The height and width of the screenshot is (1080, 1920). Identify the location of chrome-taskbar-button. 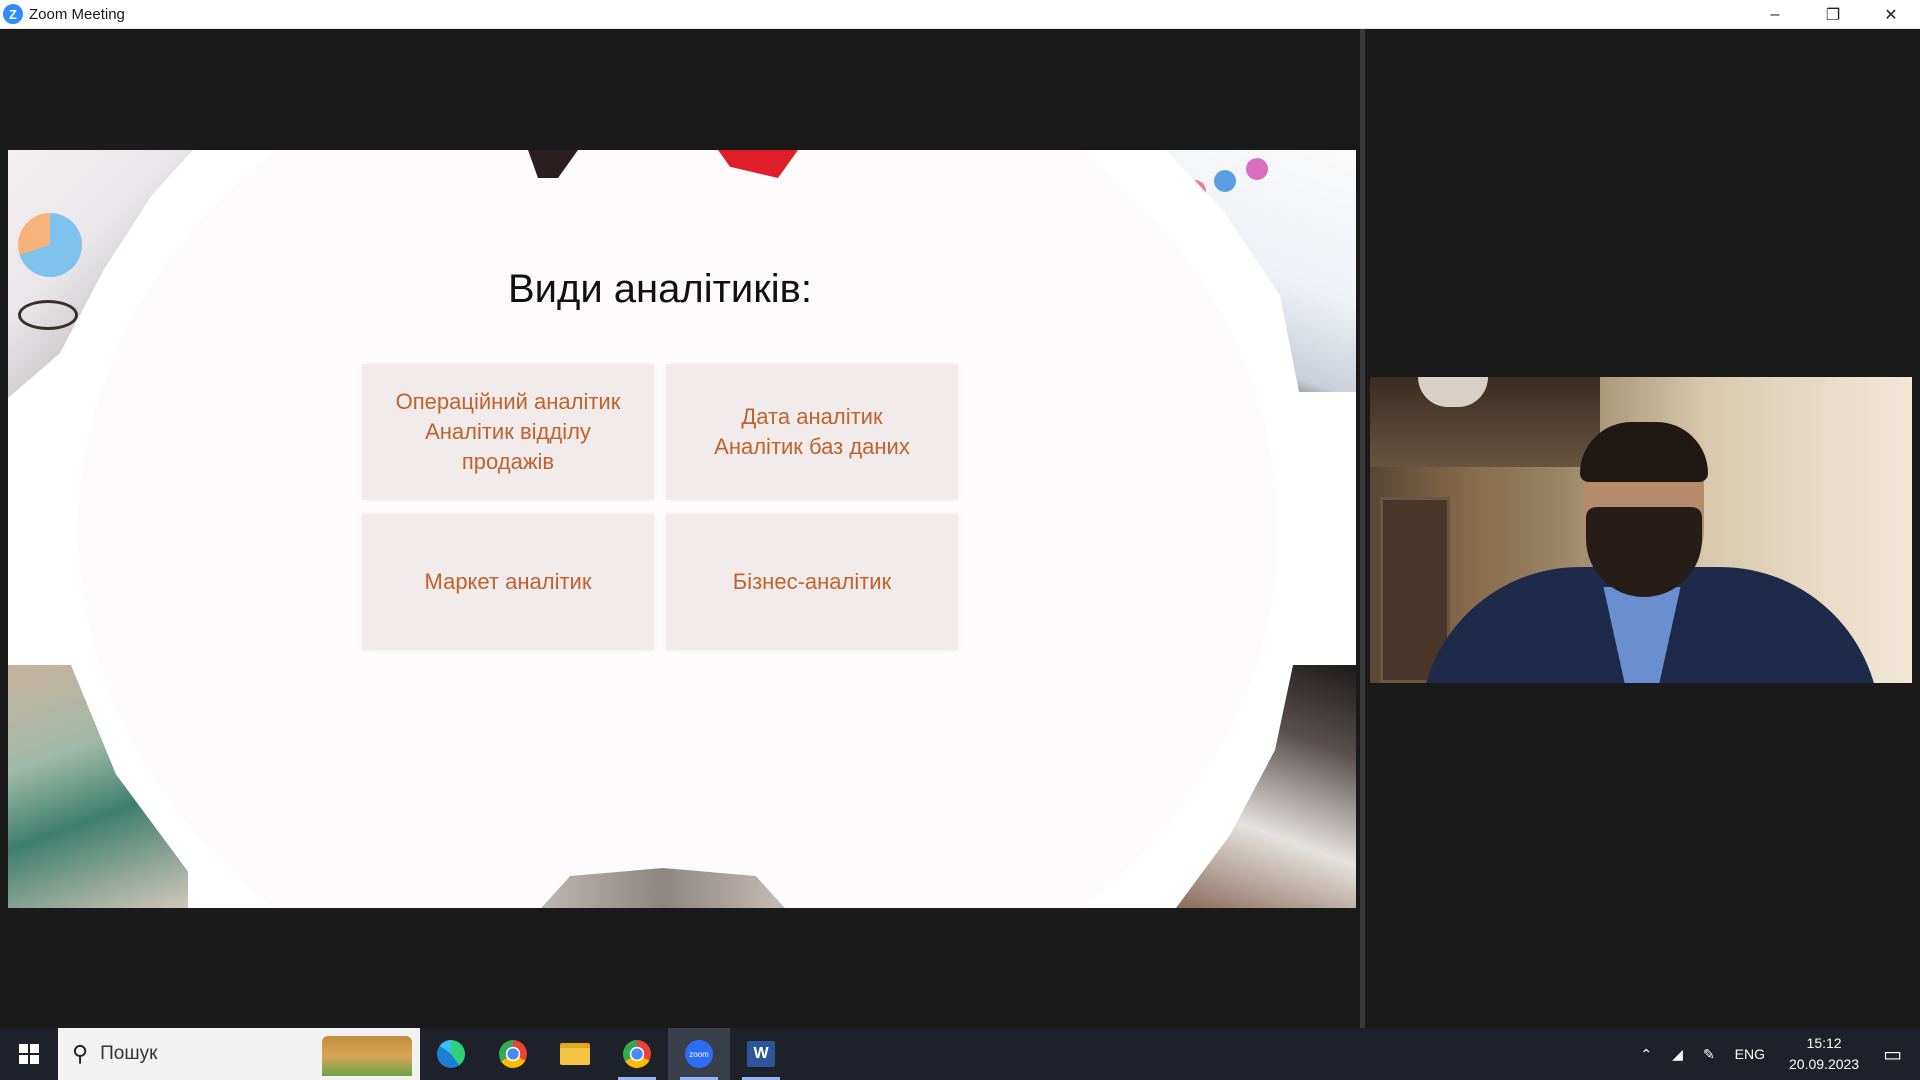
(513, 1054).